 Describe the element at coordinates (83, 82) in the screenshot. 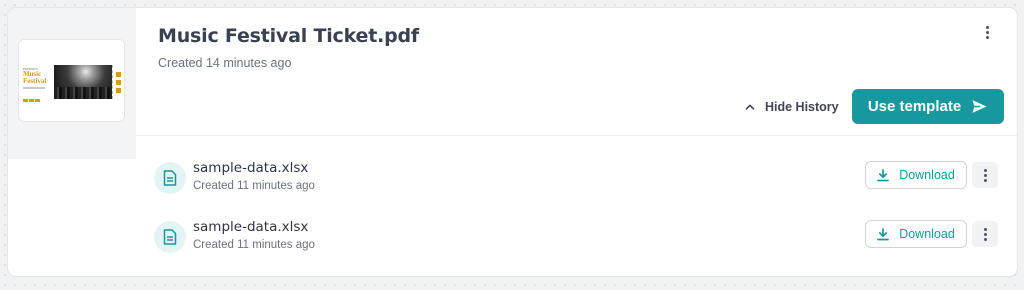

I see `concert-photo` at that location.